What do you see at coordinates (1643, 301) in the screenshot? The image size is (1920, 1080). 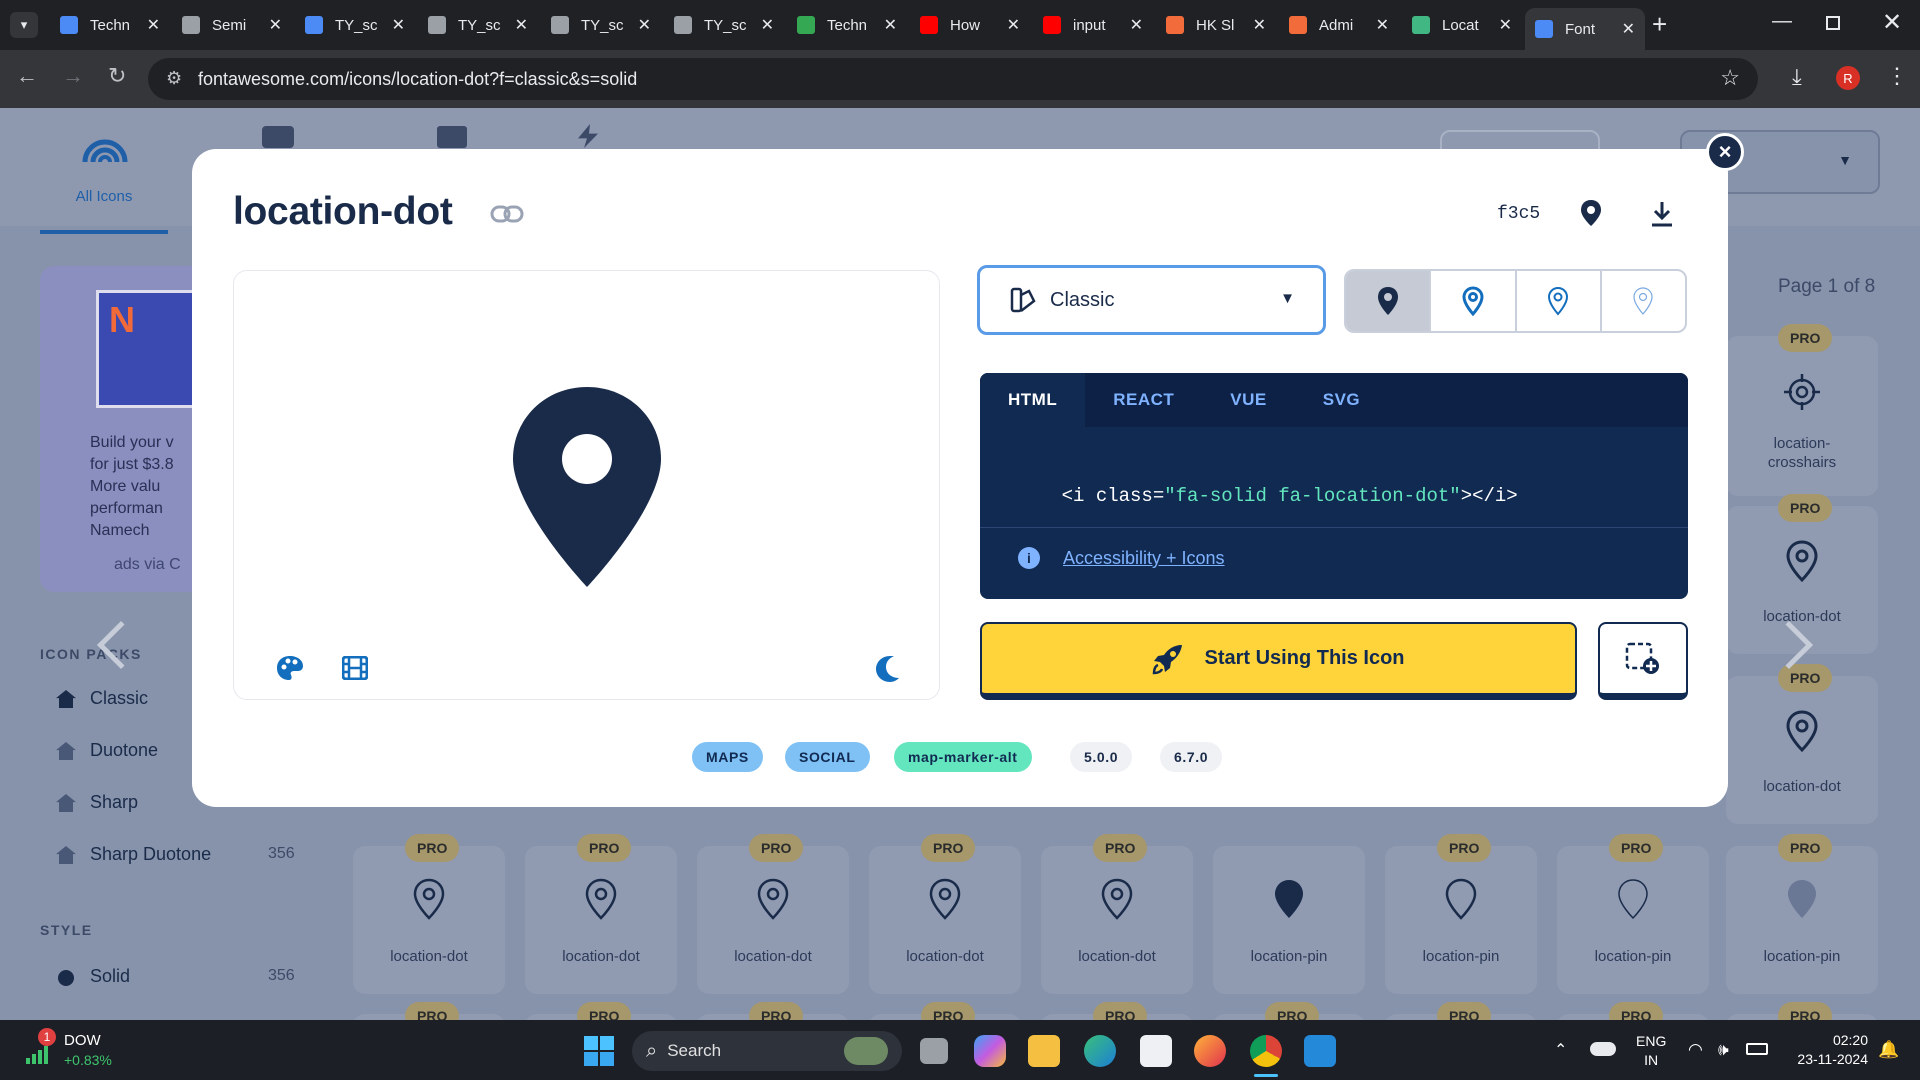 I see `variant-thin` at bounding box center [1643, 301].